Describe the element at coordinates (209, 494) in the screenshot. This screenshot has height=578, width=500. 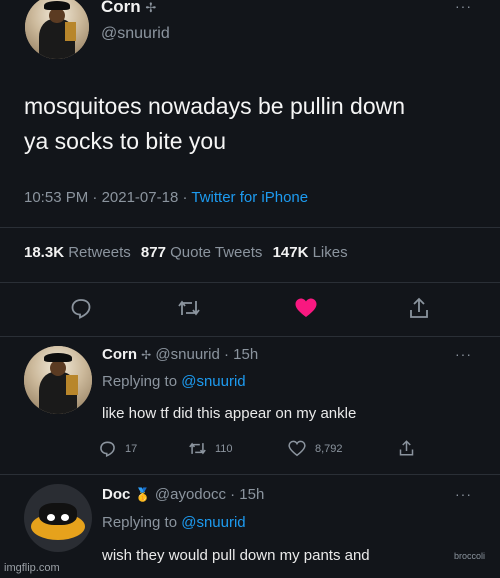
I see `handle-time: @ayodocc · 15h` at that location.